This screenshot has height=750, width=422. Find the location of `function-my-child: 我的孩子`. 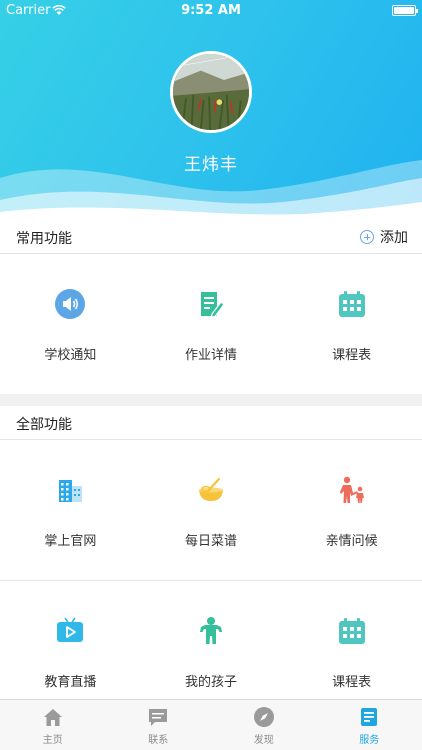

function-my-child: 我的孩子 is located at coordinates (211, 640).